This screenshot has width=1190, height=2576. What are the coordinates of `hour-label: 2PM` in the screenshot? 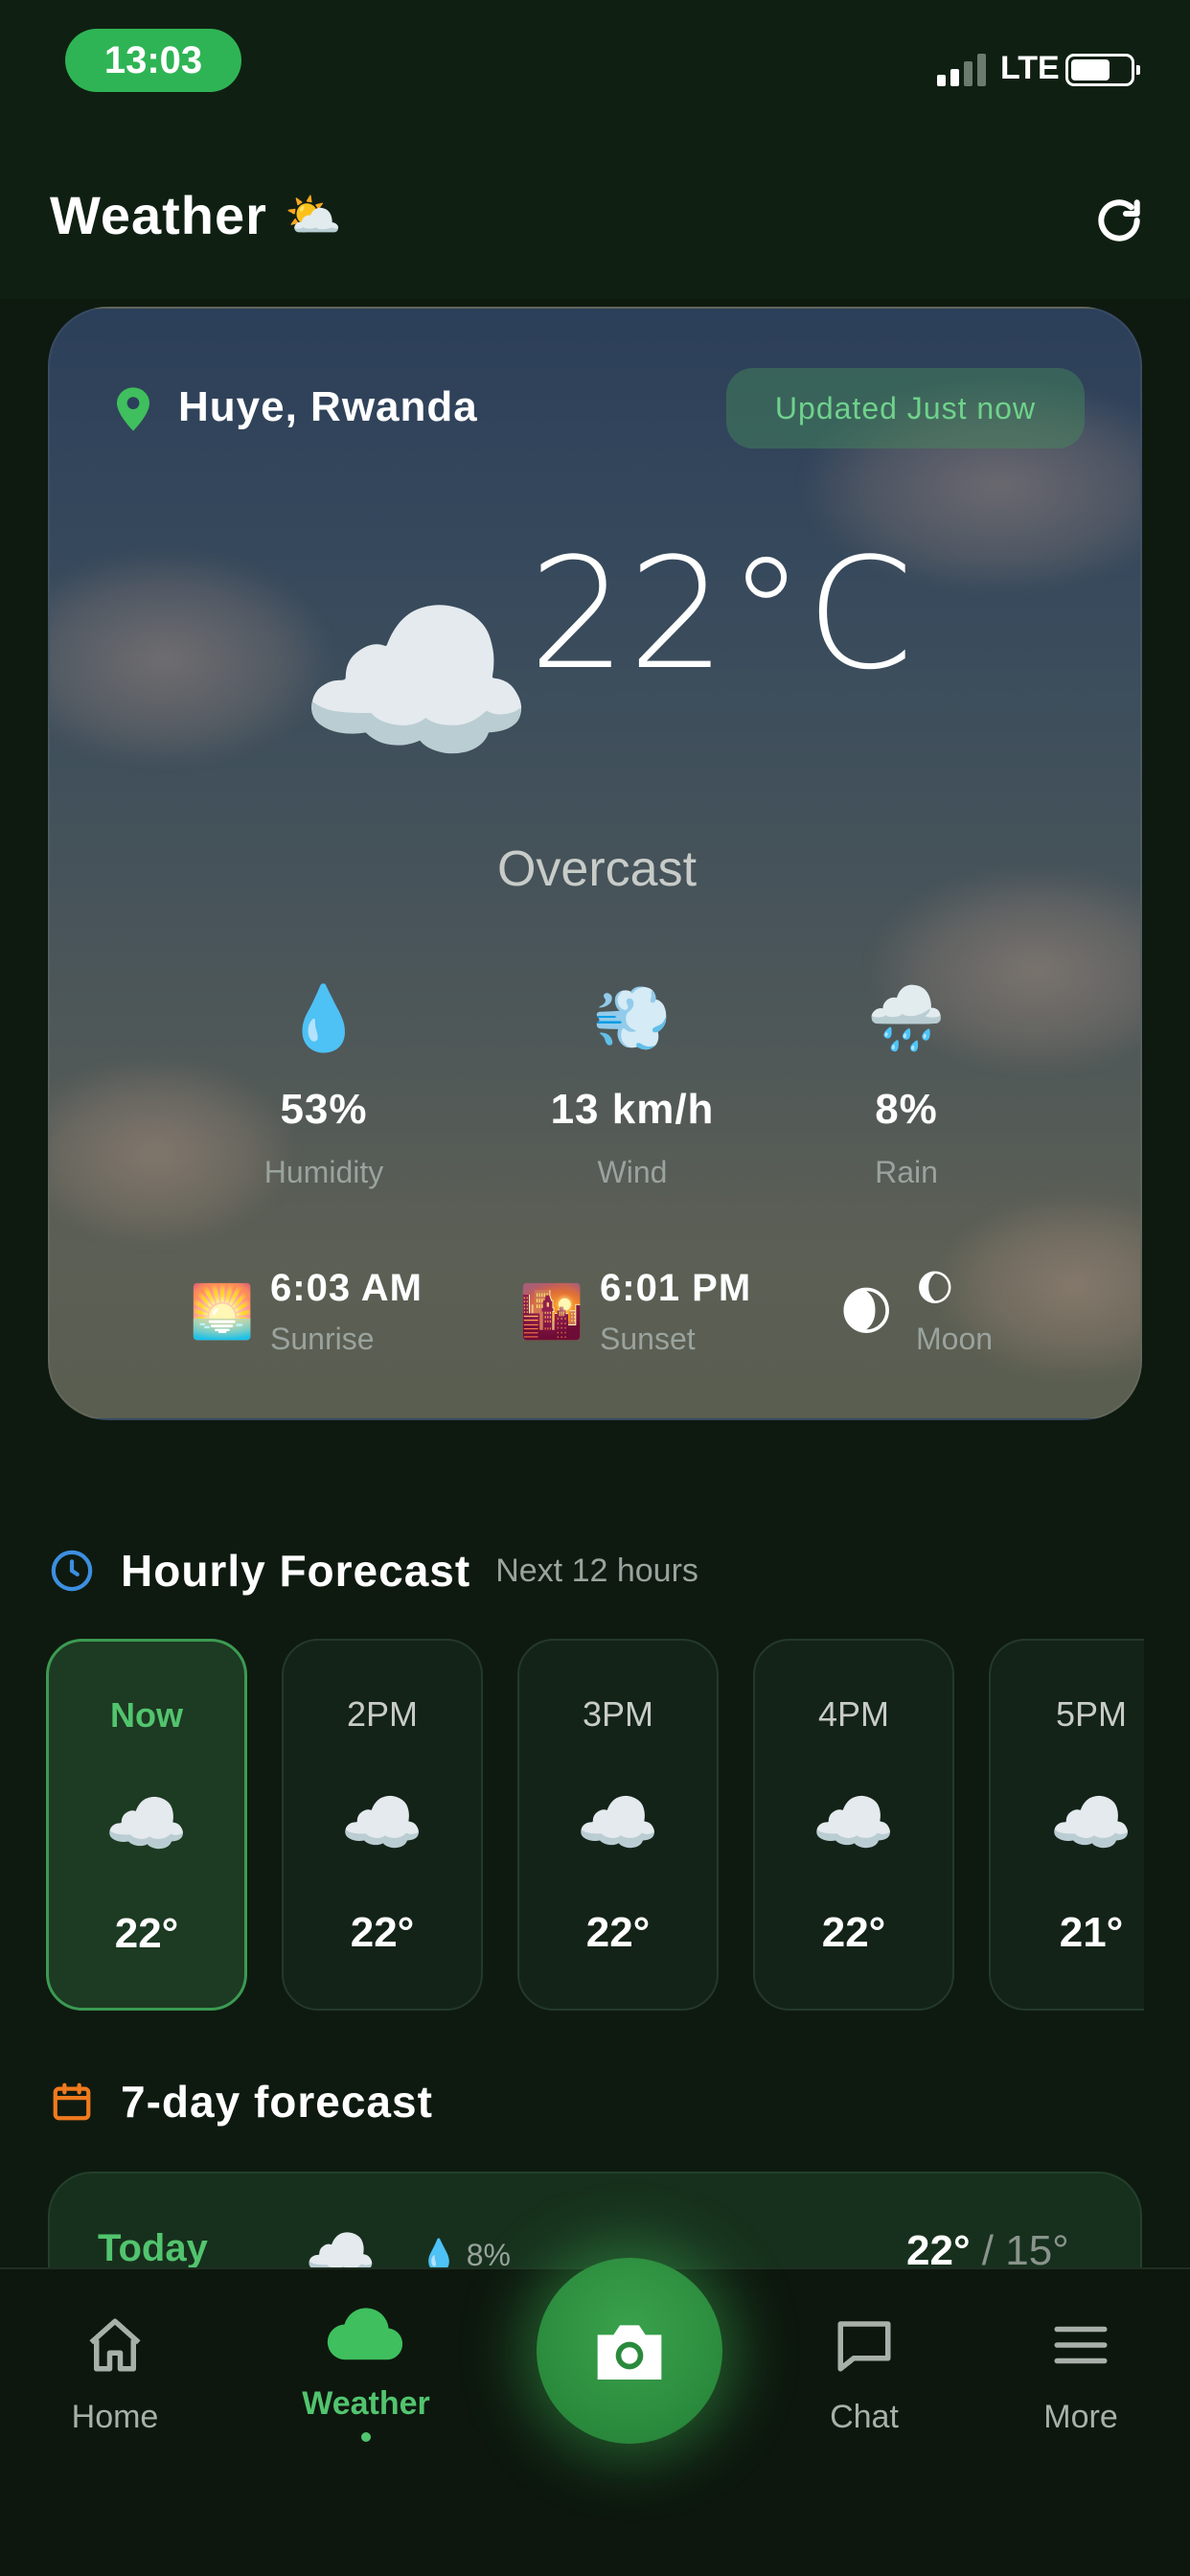 It's located at (382, 1714).